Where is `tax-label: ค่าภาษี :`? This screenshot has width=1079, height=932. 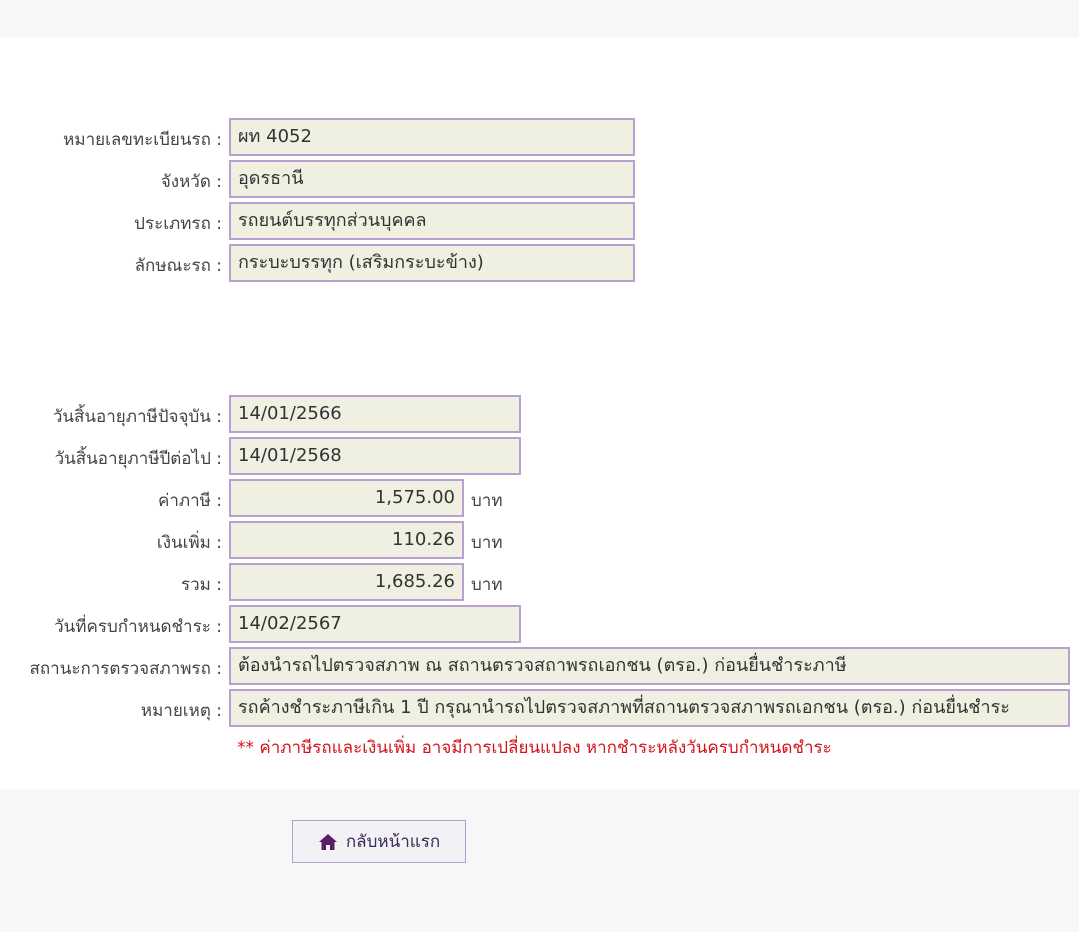 tax-label: ค่าภาษี : is located at coordinates (189, 501).